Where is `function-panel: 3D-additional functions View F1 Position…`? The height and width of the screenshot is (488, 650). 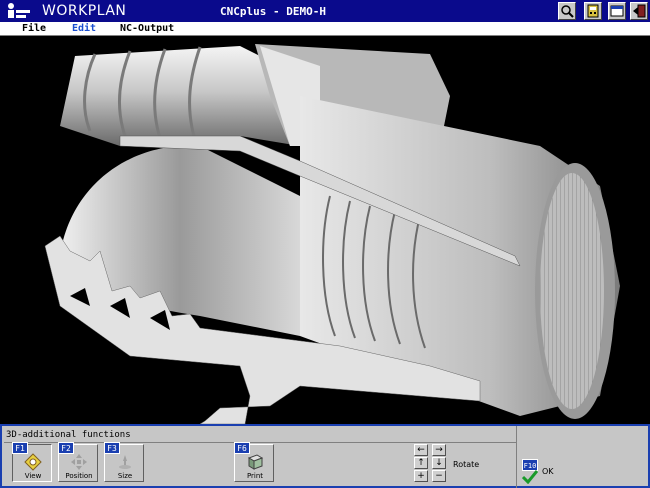 function-panel: 3D-additional functions View F1 Position… is located at coordinates (325, 456).